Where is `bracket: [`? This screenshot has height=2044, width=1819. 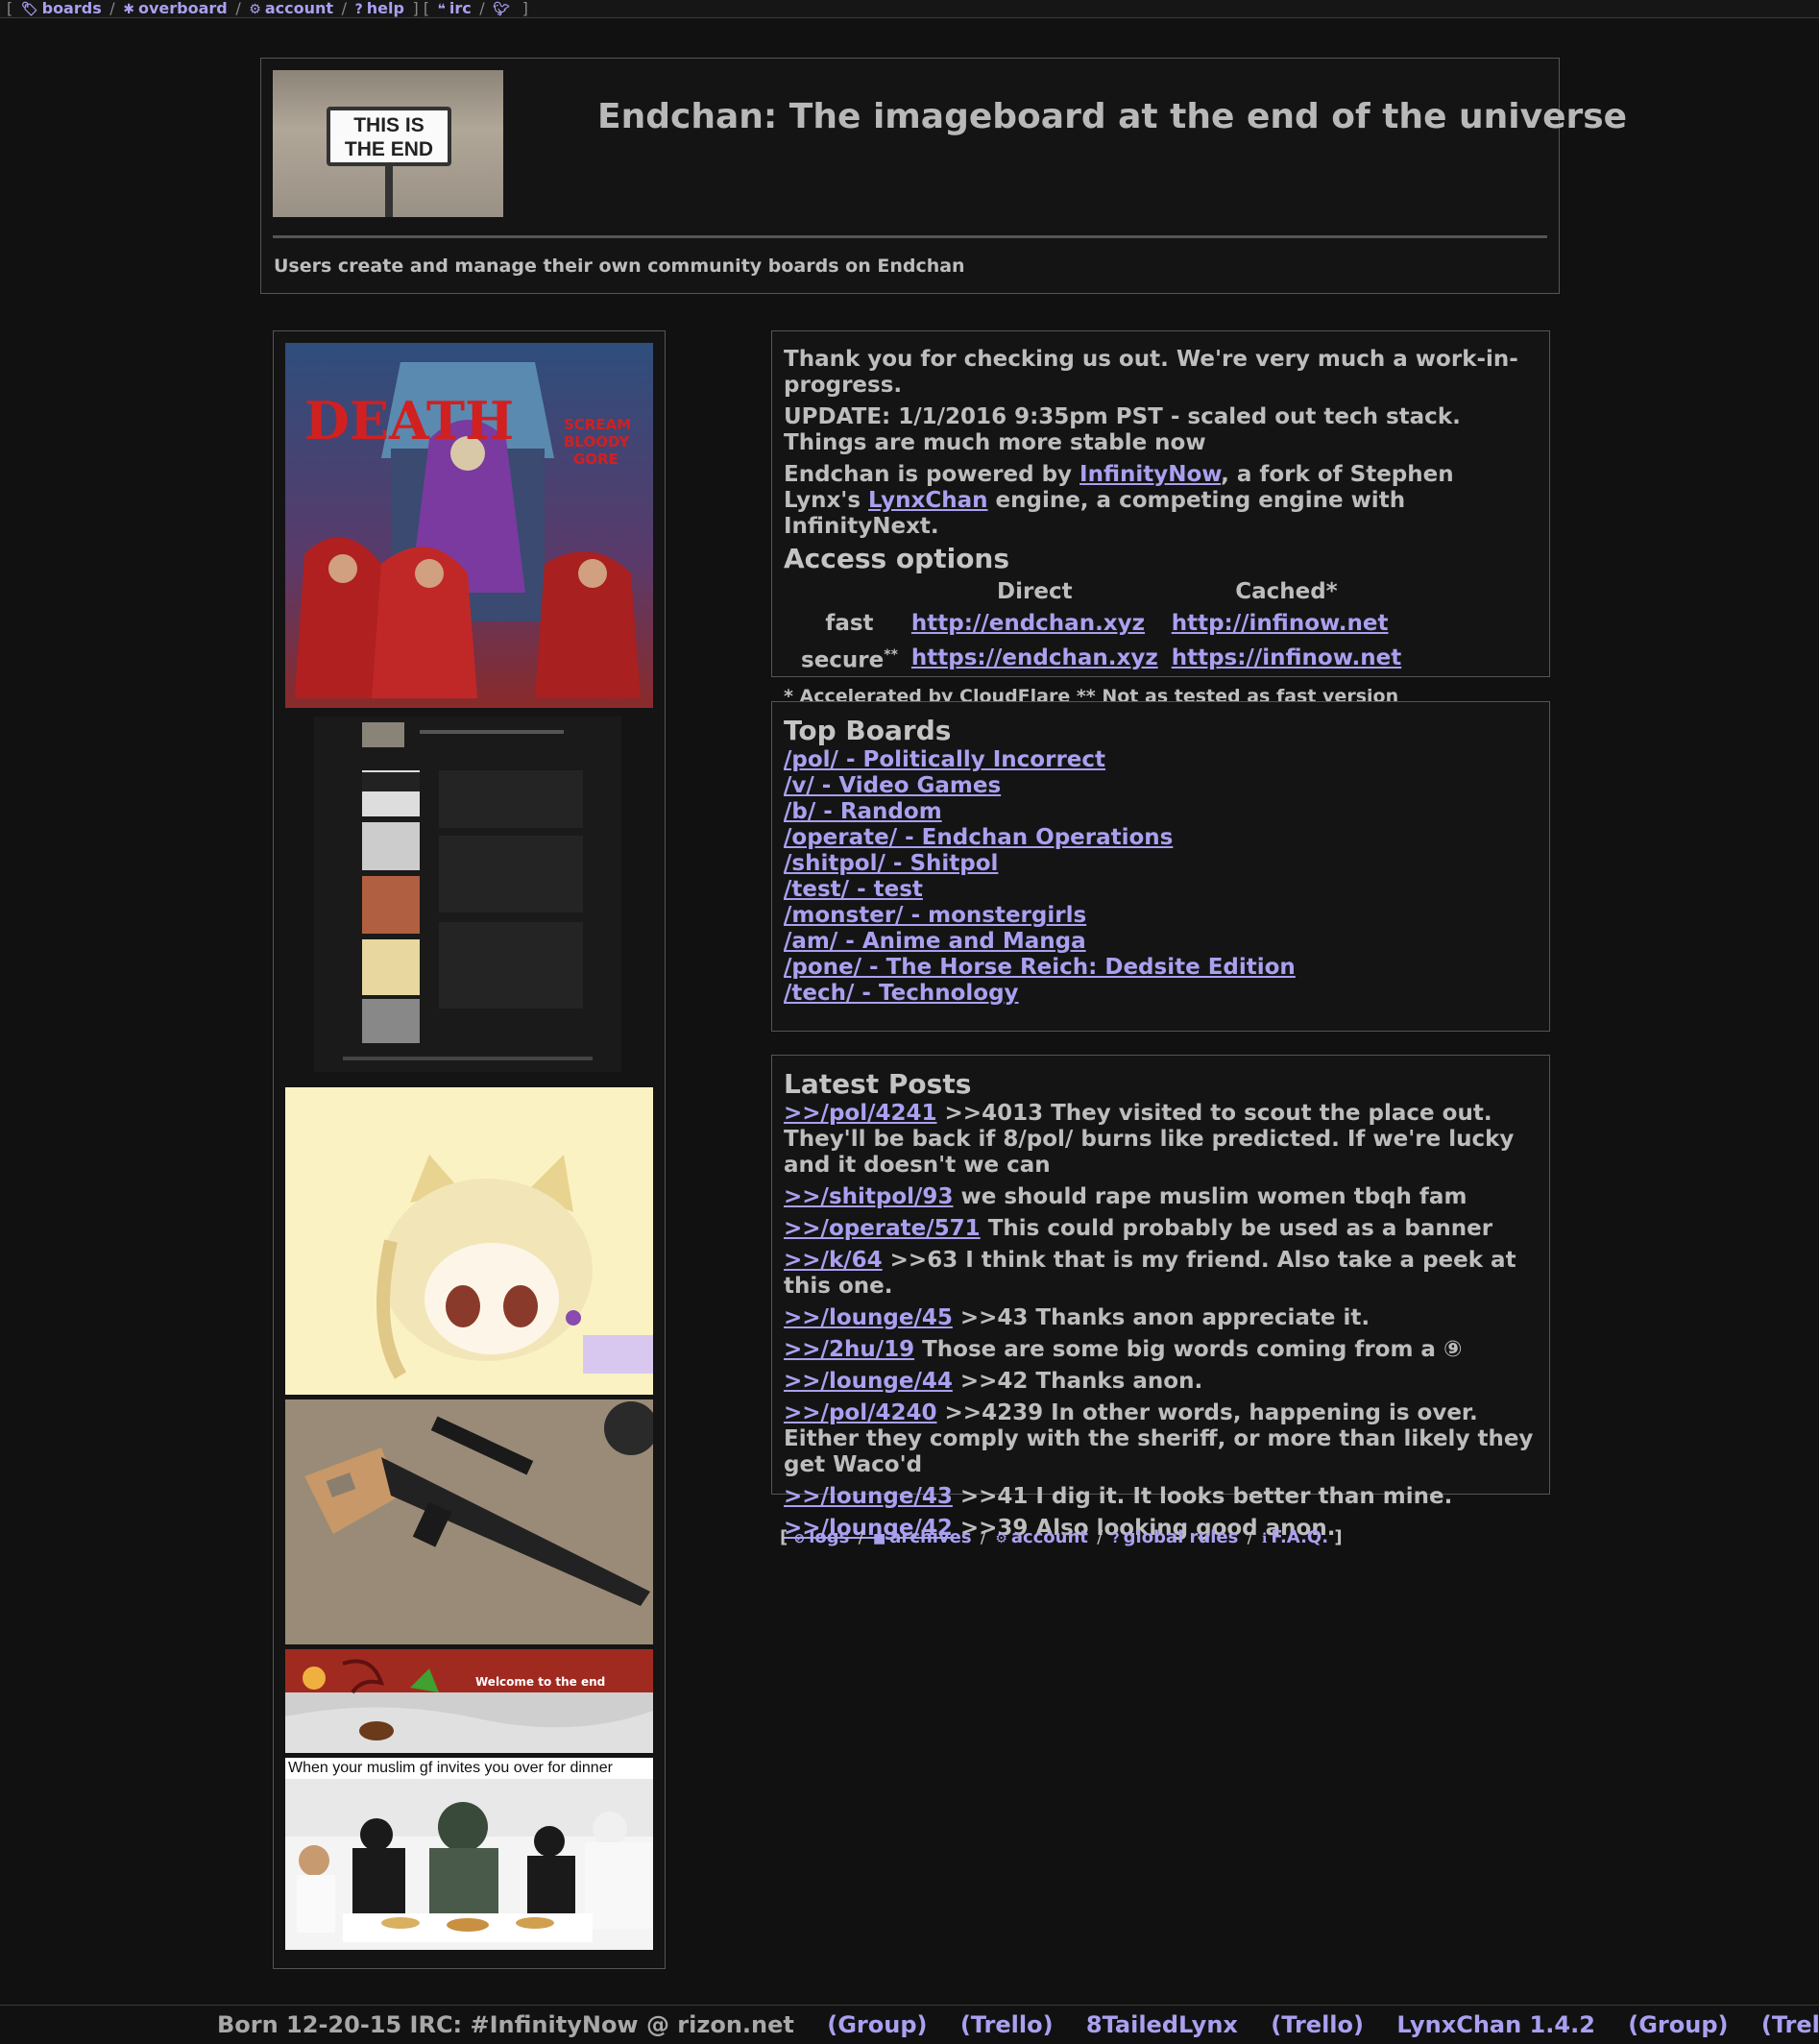
bracket: [ is located at coordinates (10, 8).